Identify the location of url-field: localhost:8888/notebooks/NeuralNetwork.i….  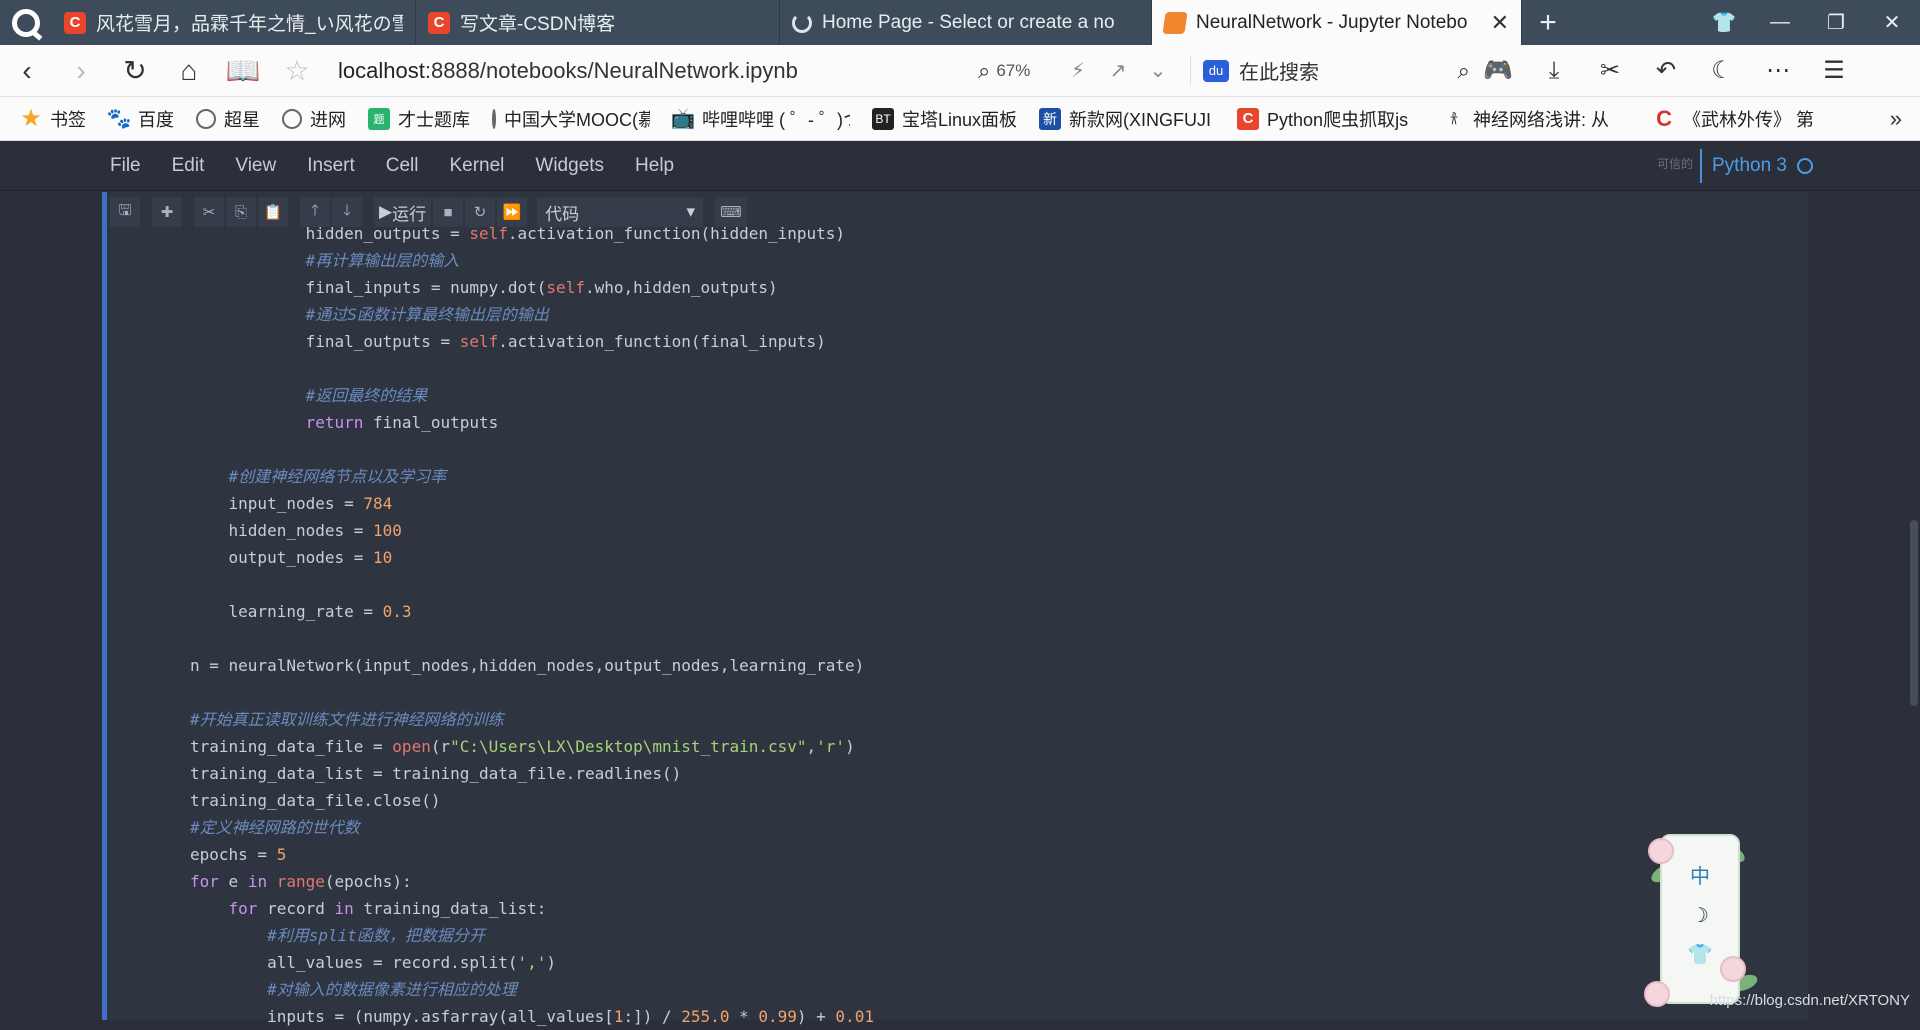
(658, 71).